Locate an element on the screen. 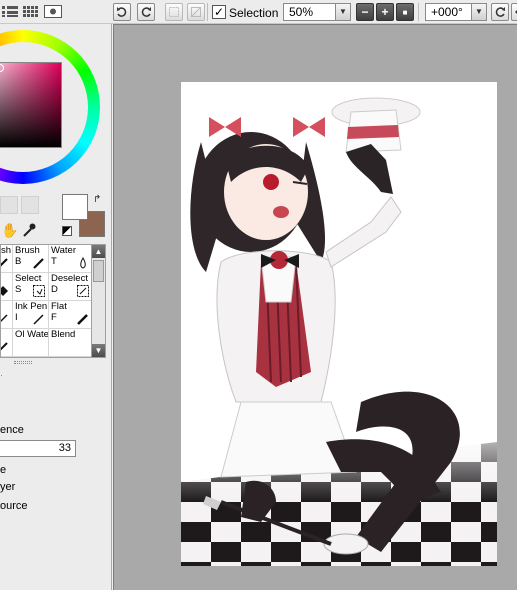 This screenshot has width=517, height=590. transform-button is located at coordinates (174, 12).